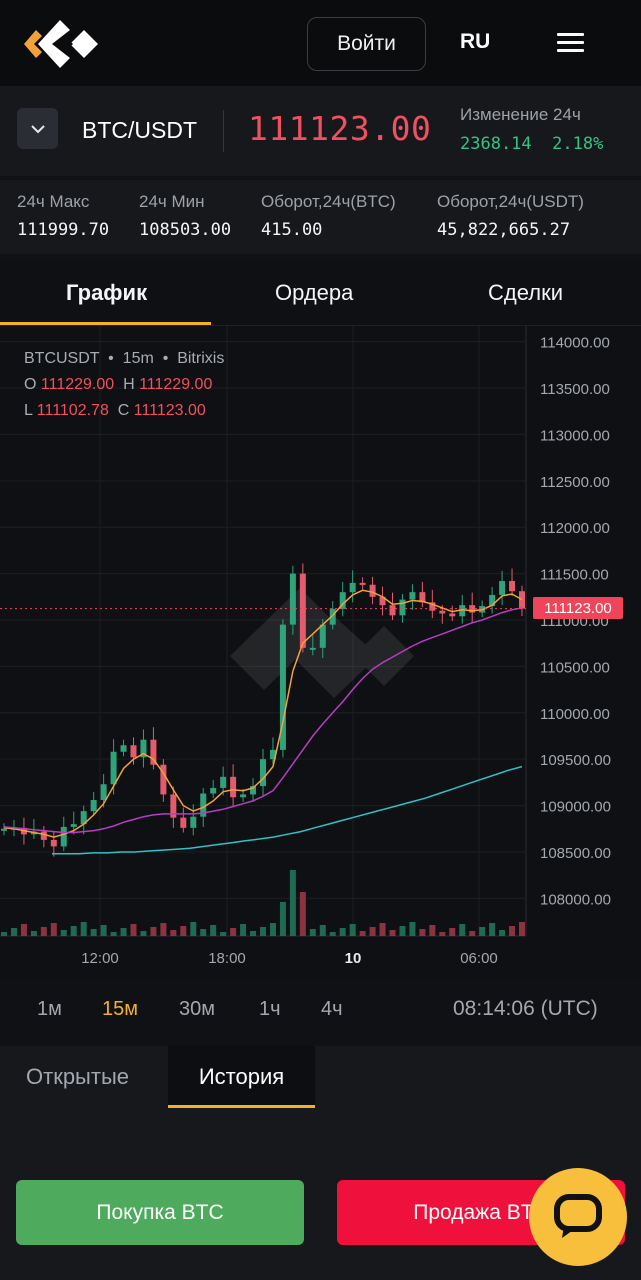 The height and width of the screenshot is (1280, 641). What do you see at coordinates (138, 358) in the screenshot?
I see `legend-interval: 15m` at bounding box center [138, 358].